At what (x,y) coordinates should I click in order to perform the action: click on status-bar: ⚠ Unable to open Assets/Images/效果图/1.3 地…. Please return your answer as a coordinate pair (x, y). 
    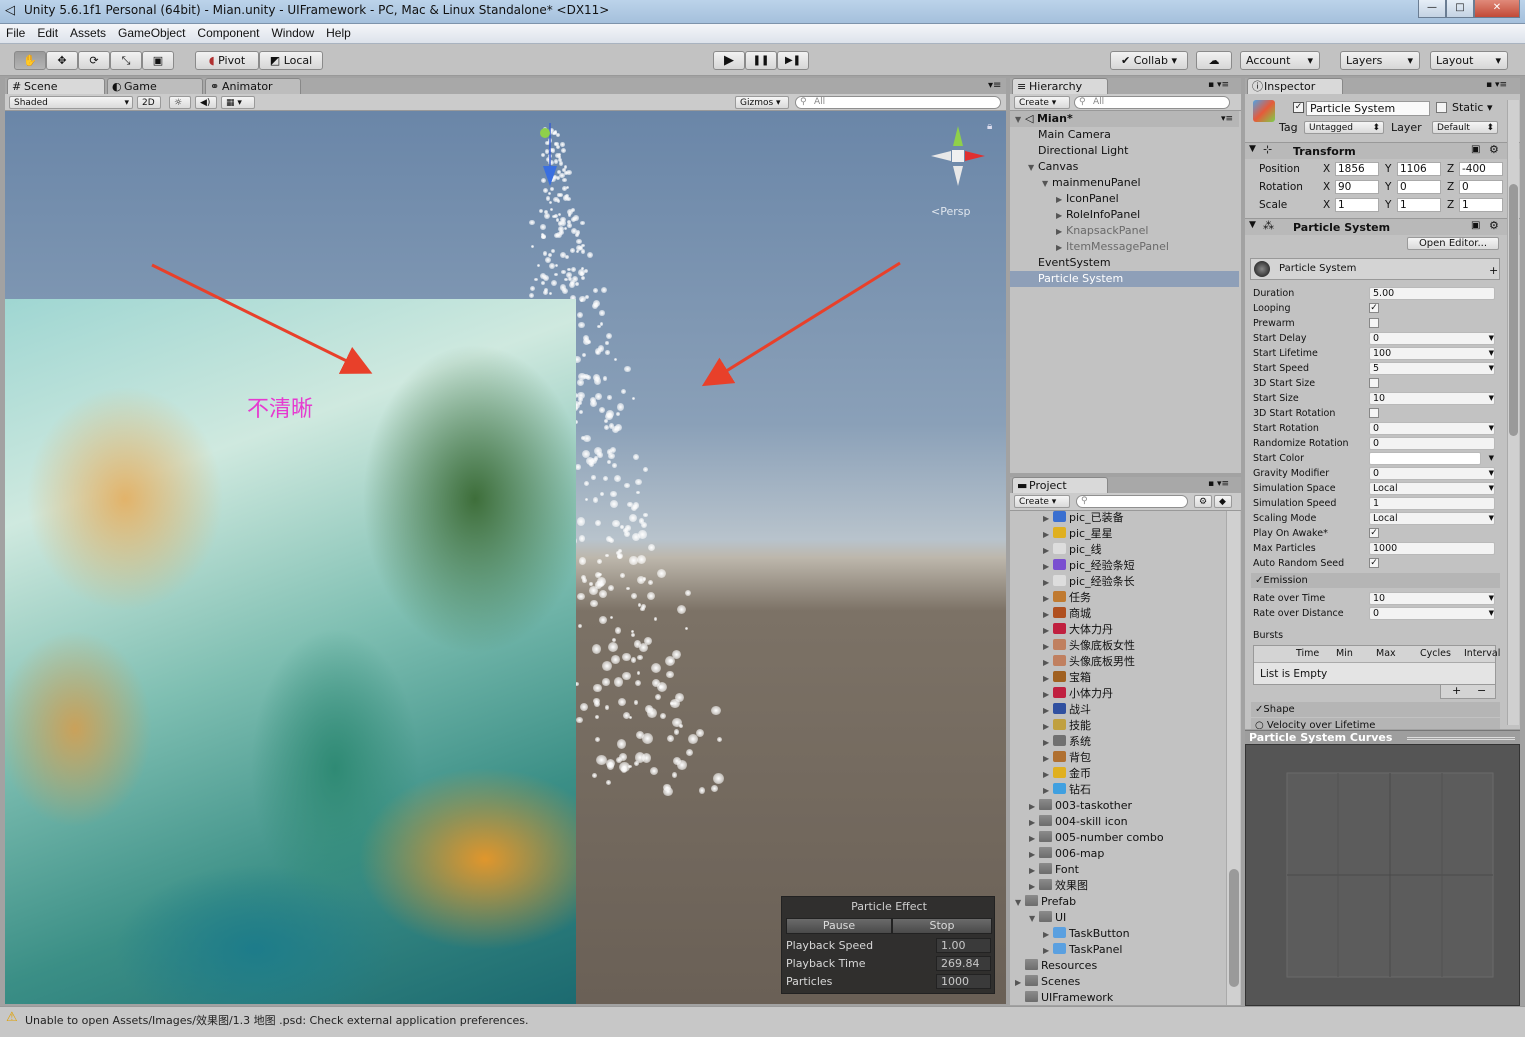
    Looking at the image, I should click on (762, 1021).